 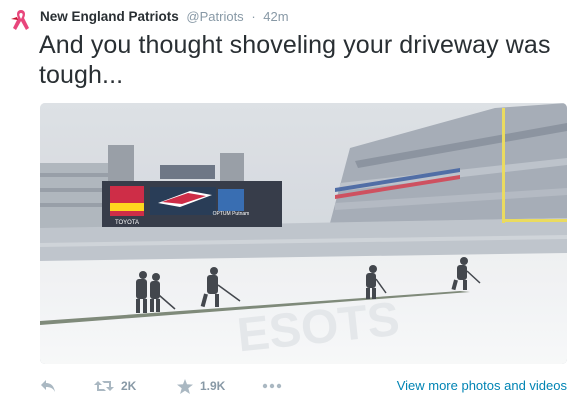 I want to click on avatar, so click(x=21, y=20).